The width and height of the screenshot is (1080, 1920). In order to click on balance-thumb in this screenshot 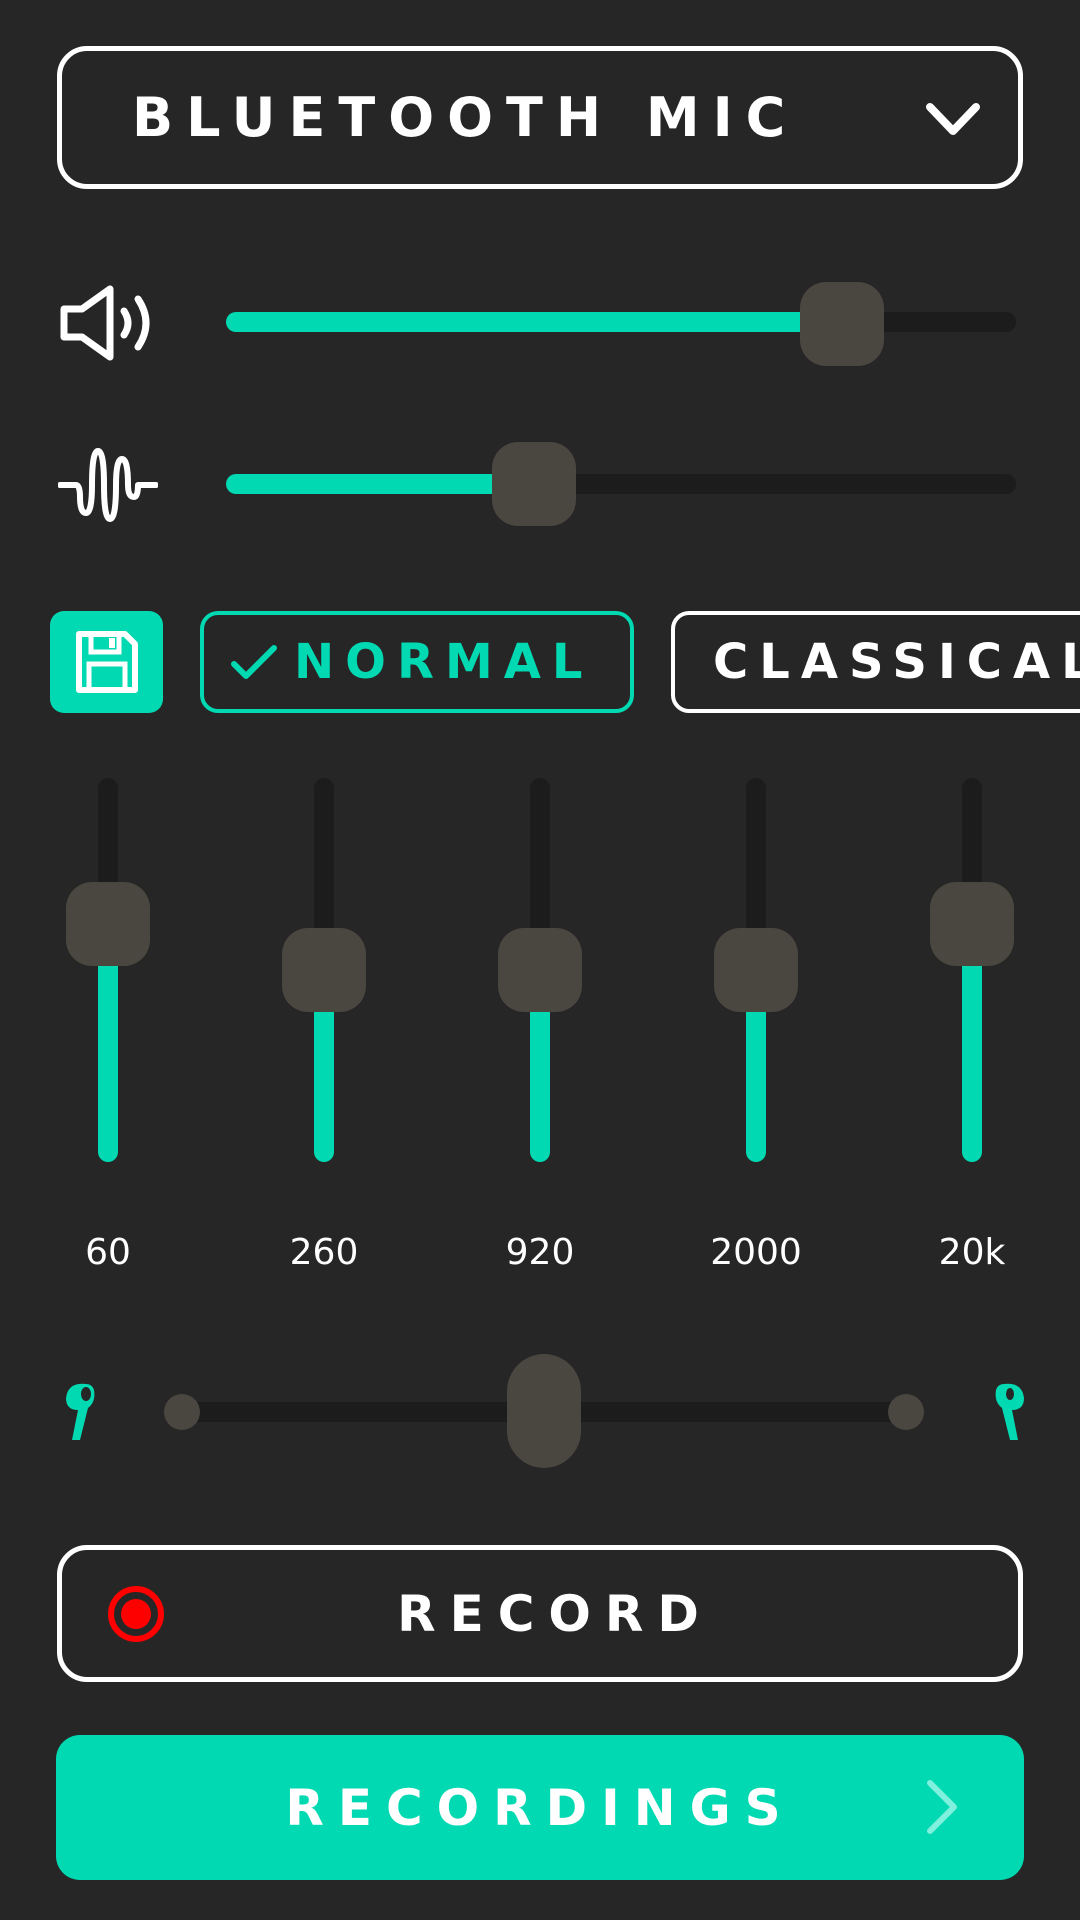, I will do `click(544, 1411)`.